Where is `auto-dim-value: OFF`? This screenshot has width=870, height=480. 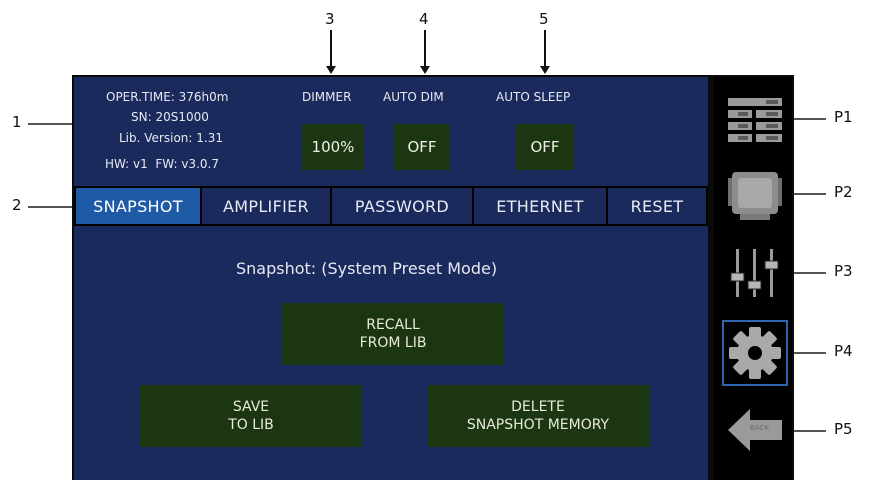
auto-dim-value: OFF is located at coordinates (422, 147).